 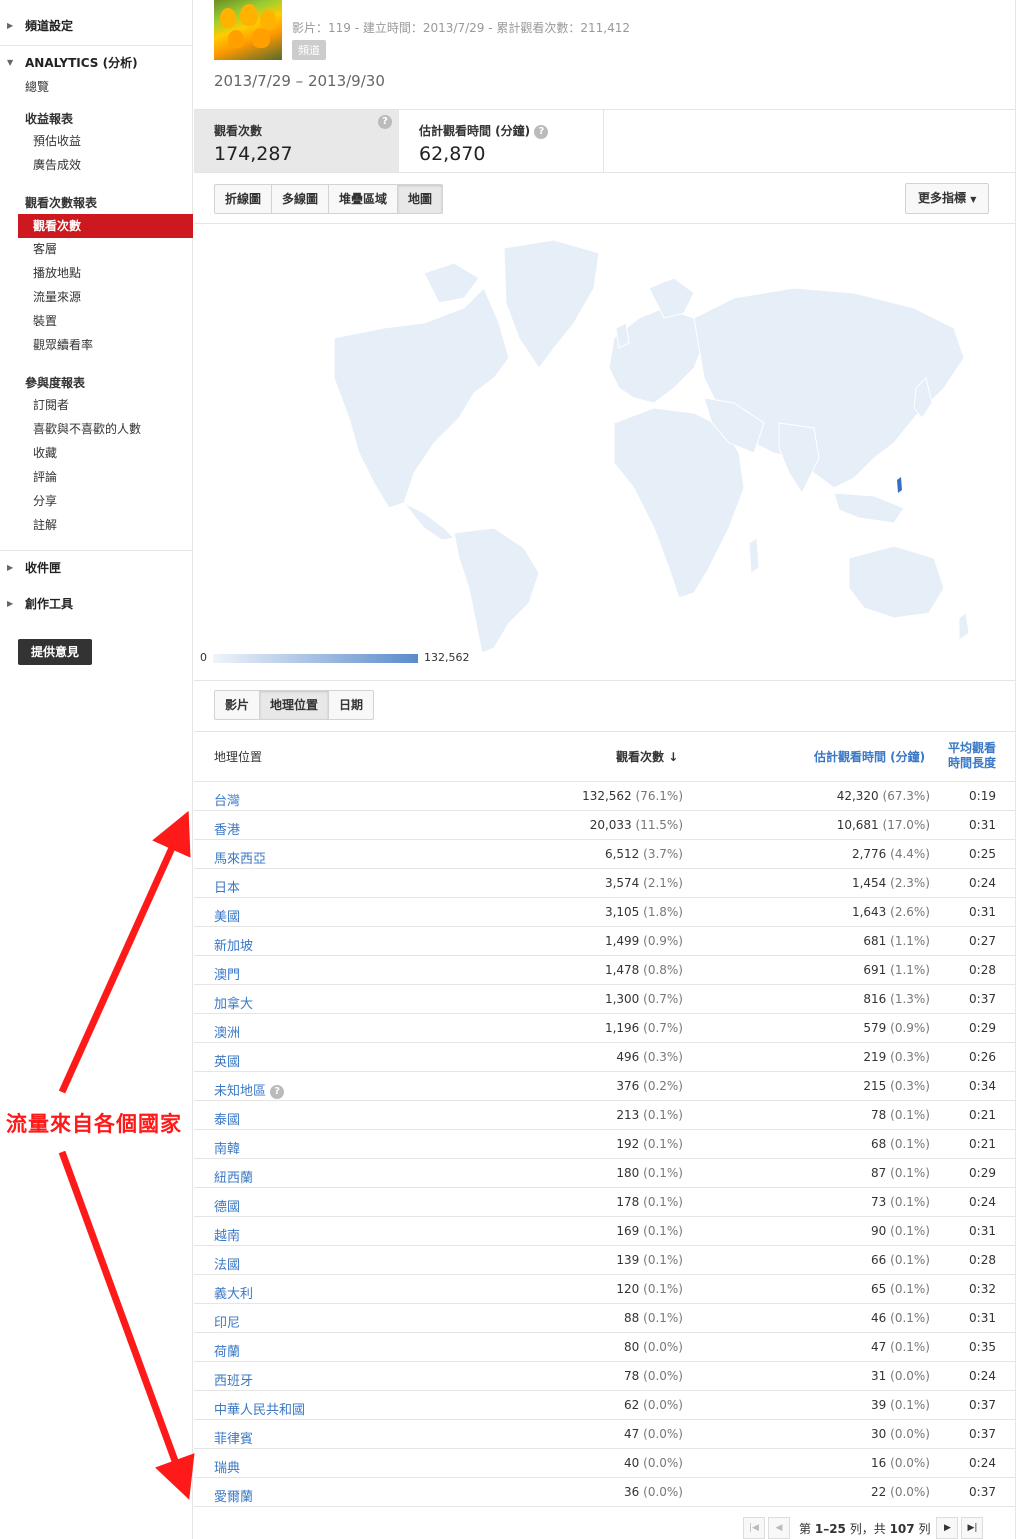 What do you see at coordinates (87, 429) in the screenshot?
I see `sidebar-item-likes-dislikes: 喜歡與不喜歡的人數` at bounding box center [87, 429].